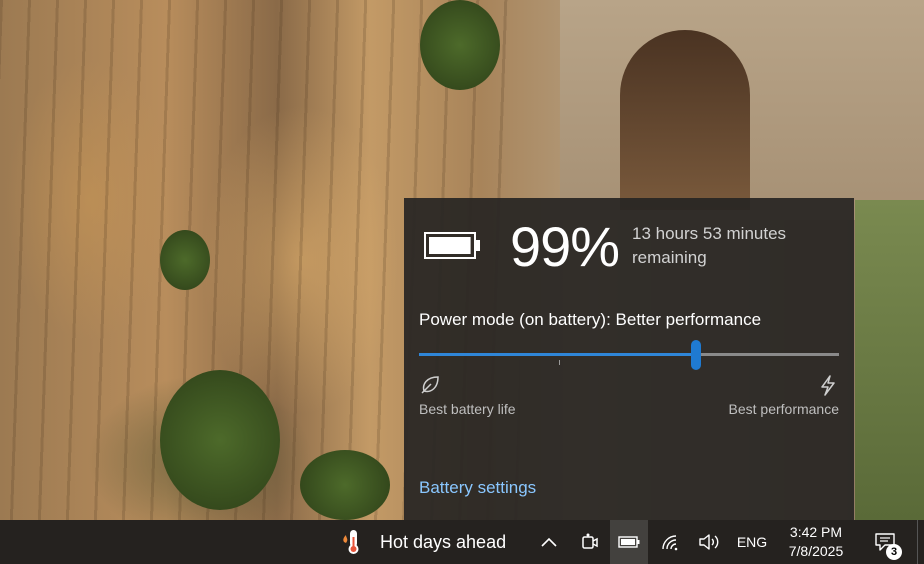  What do you see at coordinates (565, 246) in the screenshot?
I see `battery-percent: 99%` at bounding box center [565, 246].